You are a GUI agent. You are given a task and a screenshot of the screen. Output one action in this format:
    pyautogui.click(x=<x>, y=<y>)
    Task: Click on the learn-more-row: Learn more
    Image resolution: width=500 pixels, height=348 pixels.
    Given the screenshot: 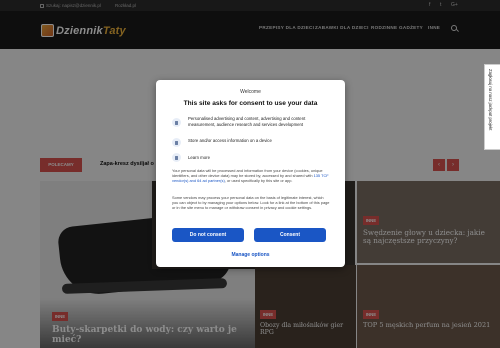 What is the action you would take?
    pyautogui.click(x=252, y=158)
    